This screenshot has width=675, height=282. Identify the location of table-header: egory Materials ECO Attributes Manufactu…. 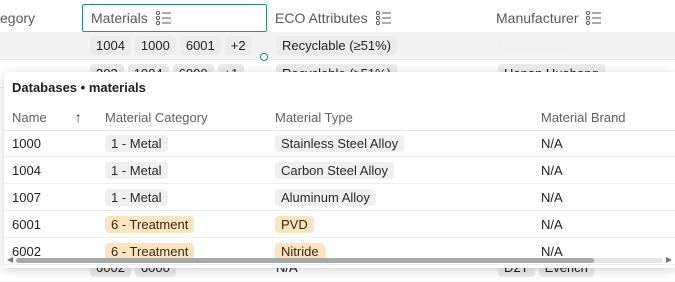
(337, 18).